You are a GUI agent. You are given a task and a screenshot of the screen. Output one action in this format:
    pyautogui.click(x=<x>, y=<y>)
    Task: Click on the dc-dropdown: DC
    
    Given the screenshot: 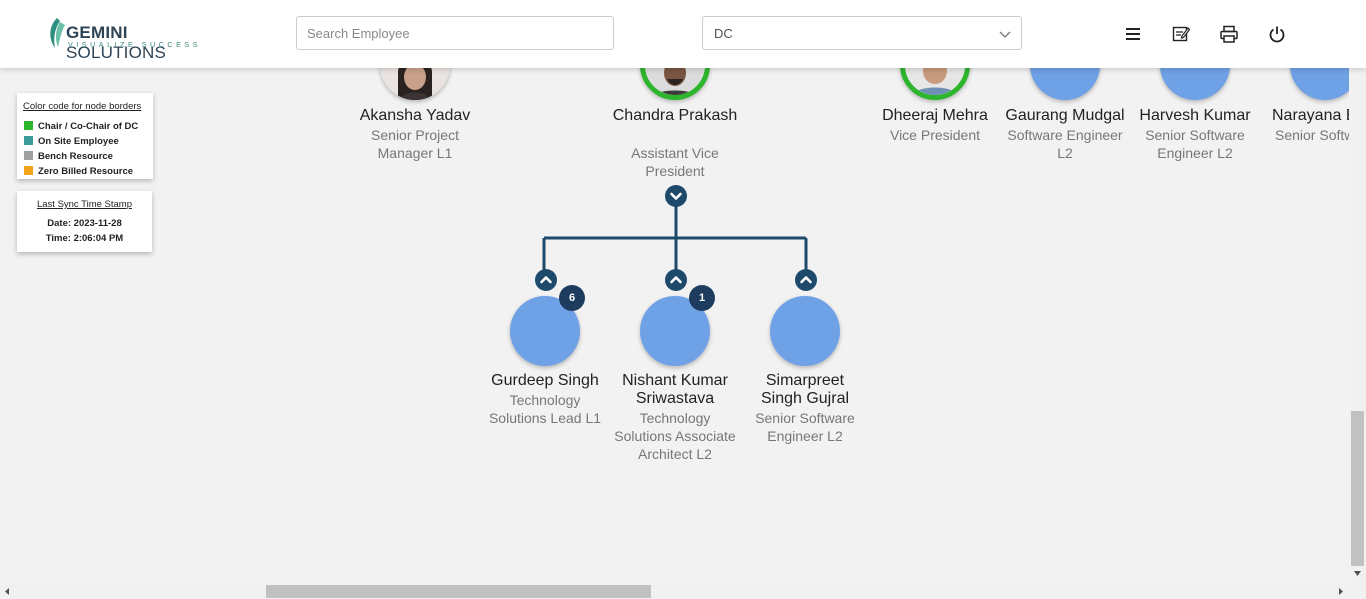 What is the action you would take?
    pyautogui.click(x=862, y=33)
    